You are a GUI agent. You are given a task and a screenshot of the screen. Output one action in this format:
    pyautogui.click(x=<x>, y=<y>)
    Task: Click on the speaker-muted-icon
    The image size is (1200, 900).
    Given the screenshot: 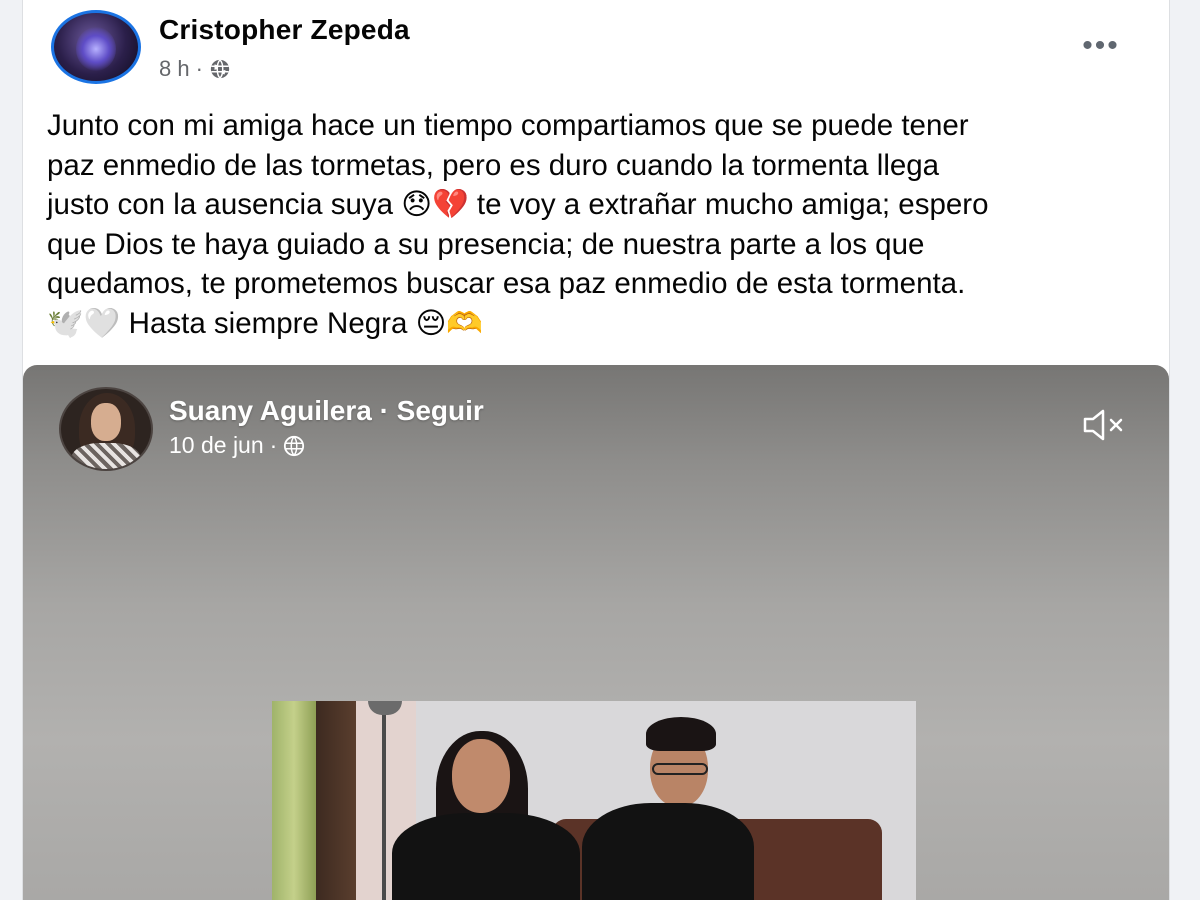 What is the action you would take?
    pyautogui.click(x=1104, y=425)
    